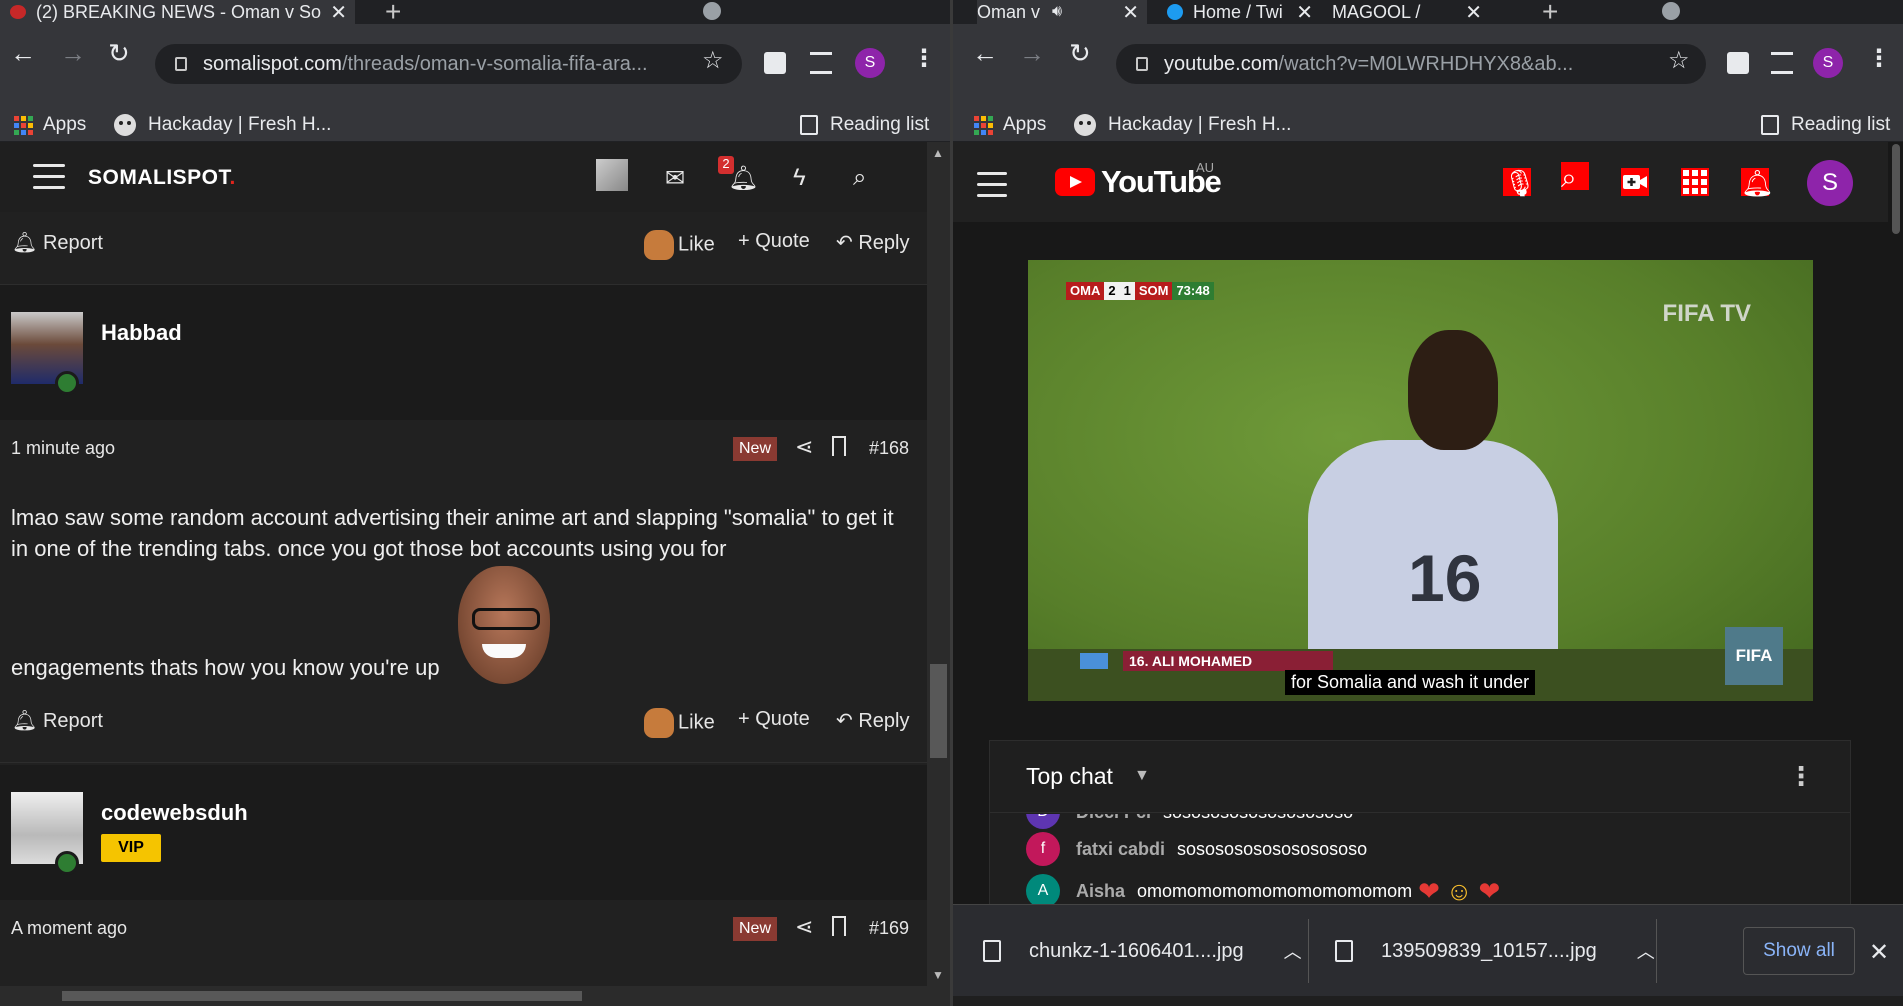  Describe the element at coordinates (174, 813) in the screenshot. I see `username-codewebsduh: codewebsduh` at that location.